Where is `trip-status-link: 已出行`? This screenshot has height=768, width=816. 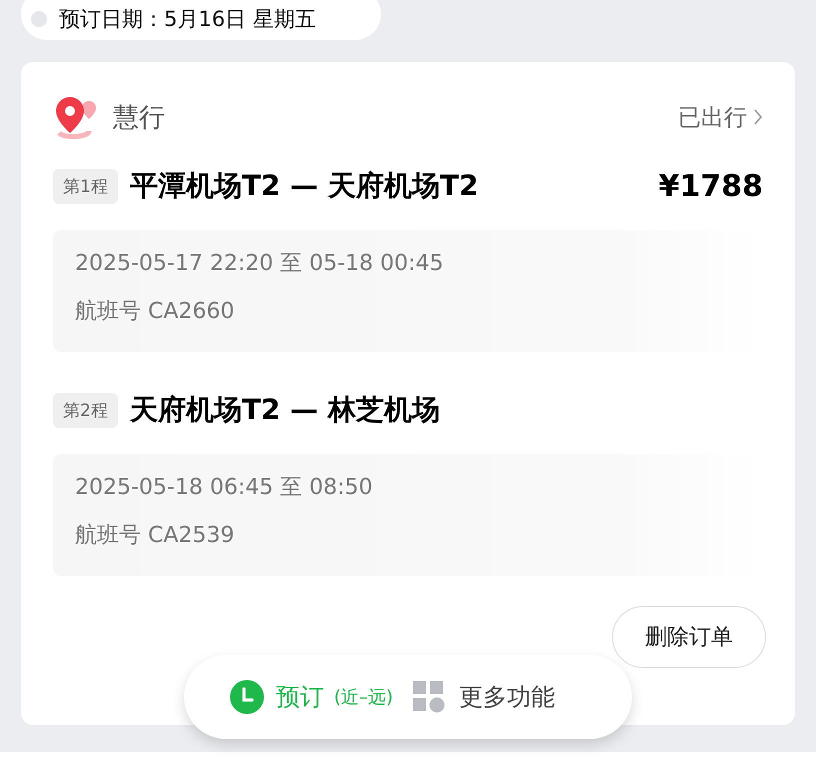
trip-status-link: 已出行 is located at coordinates (720, 117).